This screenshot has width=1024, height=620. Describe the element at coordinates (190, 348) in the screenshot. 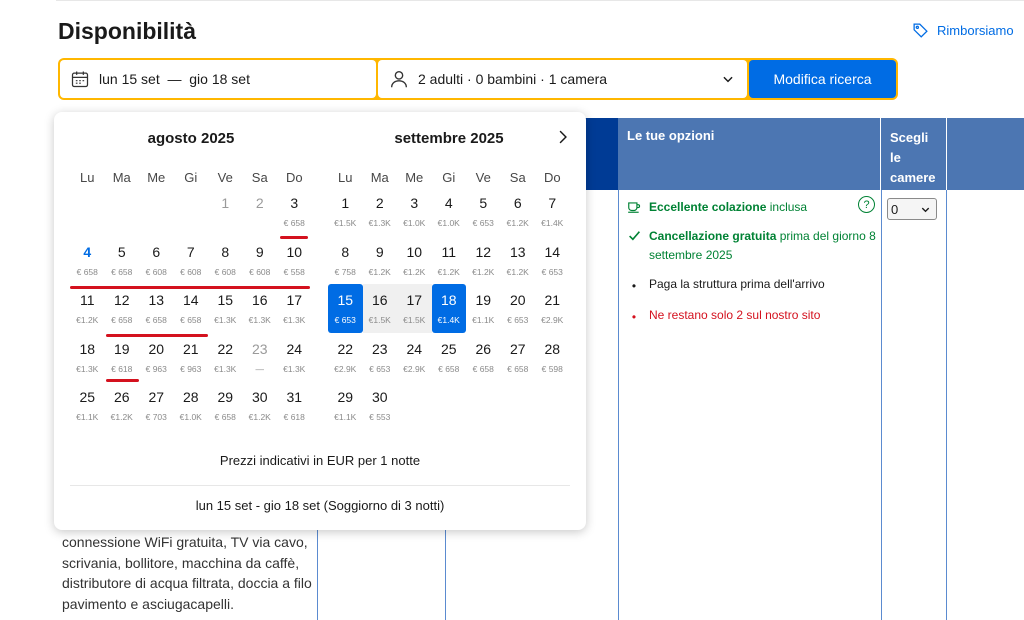

I see `day-number: 21` at that location.